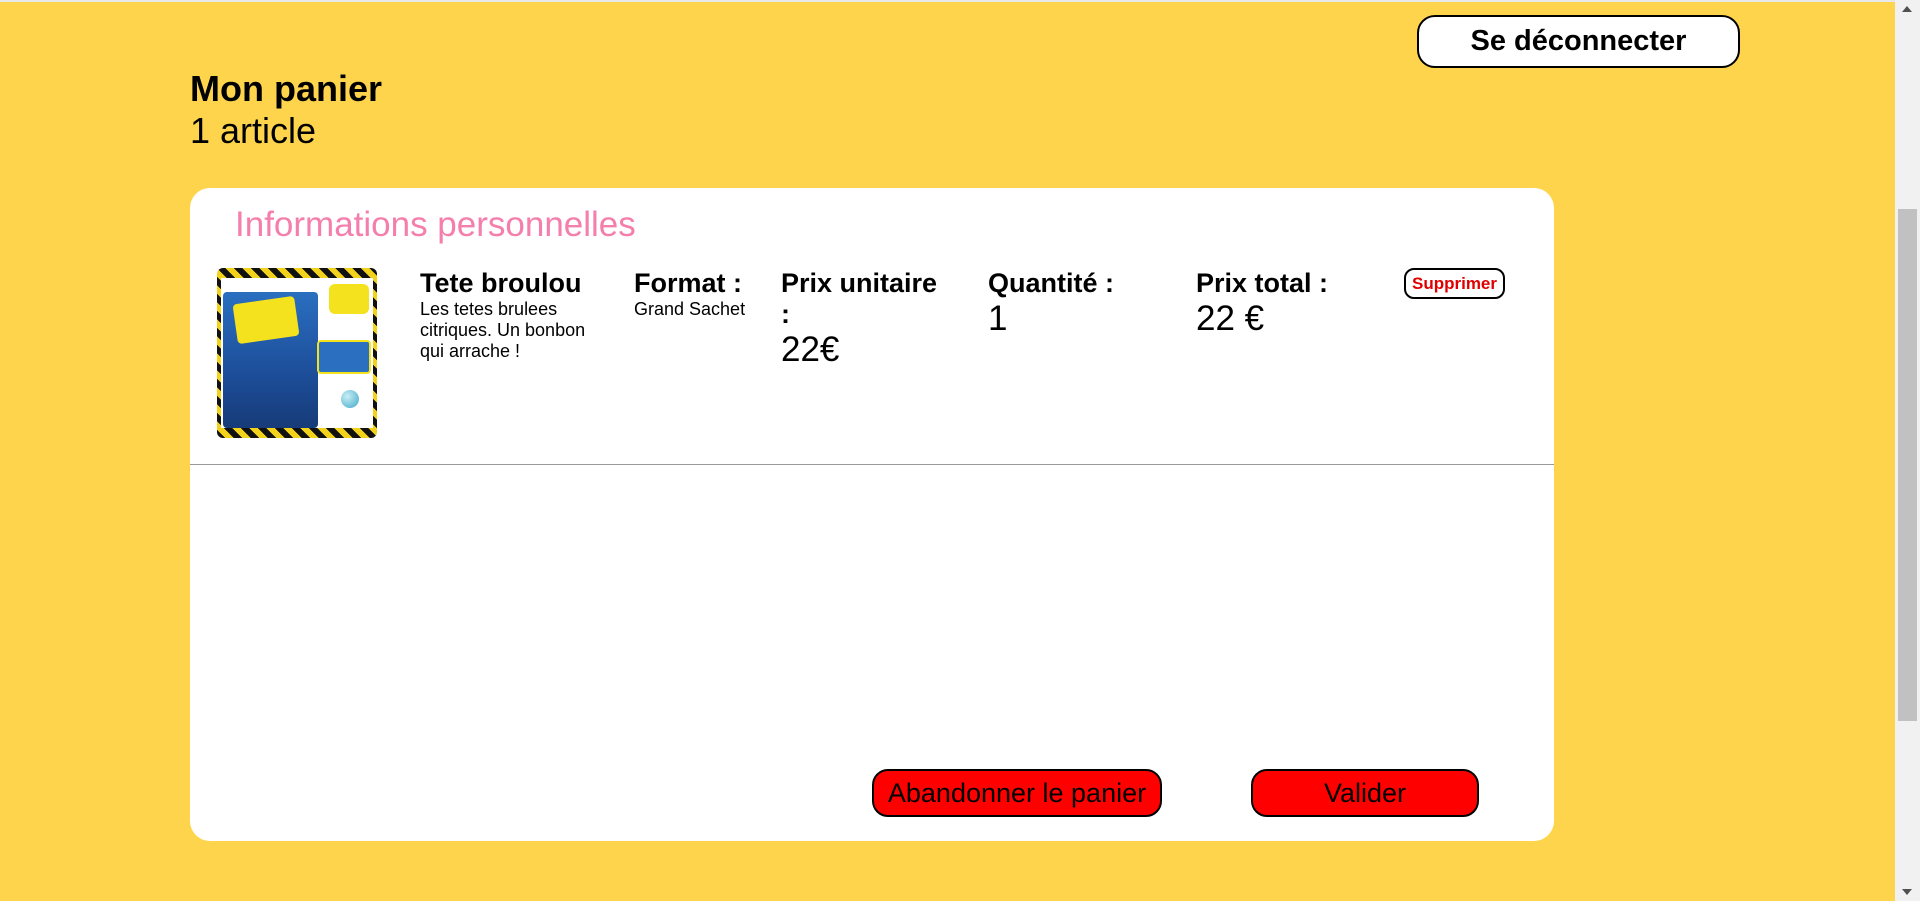  I want to click on product-name: Tete broulou, so click(501, 283).